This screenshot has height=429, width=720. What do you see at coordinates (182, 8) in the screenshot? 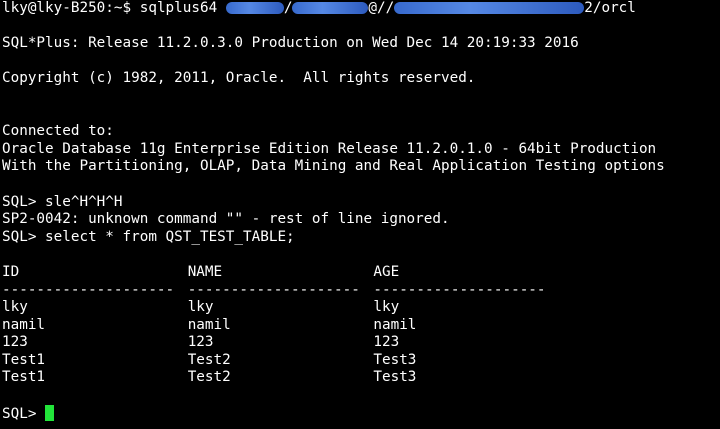
I see `command-text: sqlplus64` at bounding box center [182, 8].